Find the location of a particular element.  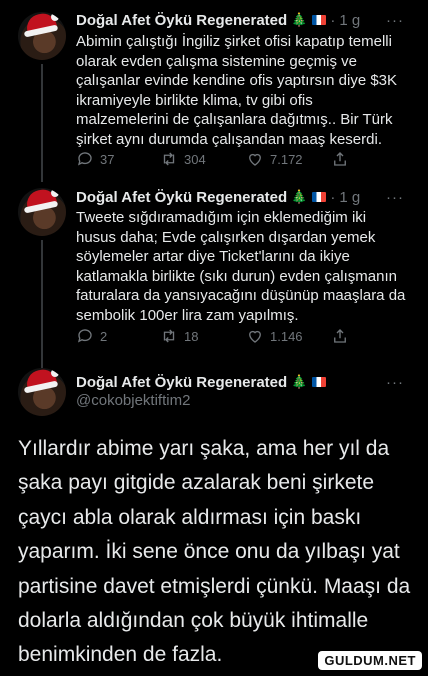

retweet-count: 304 is located at coordinates (195, 159).